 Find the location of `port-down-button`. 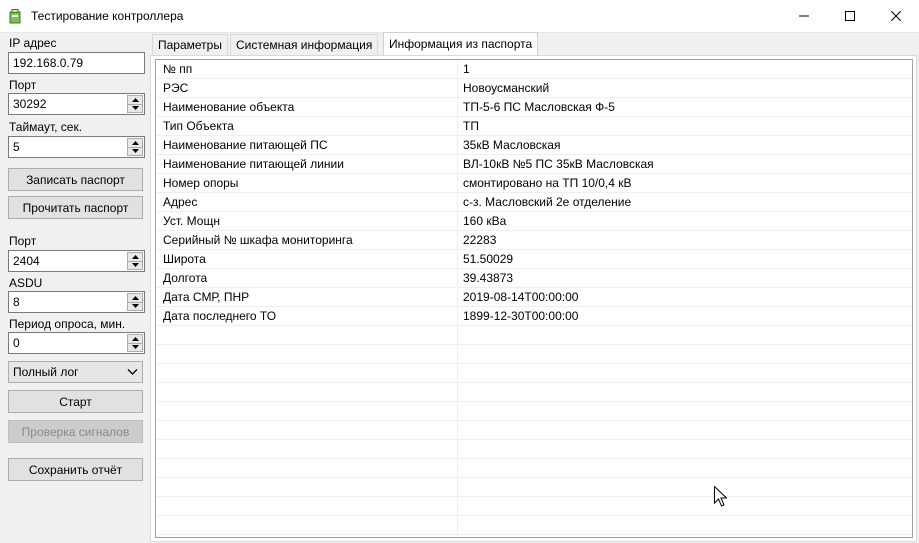

port-down-button is located at coordinates (135, 108).